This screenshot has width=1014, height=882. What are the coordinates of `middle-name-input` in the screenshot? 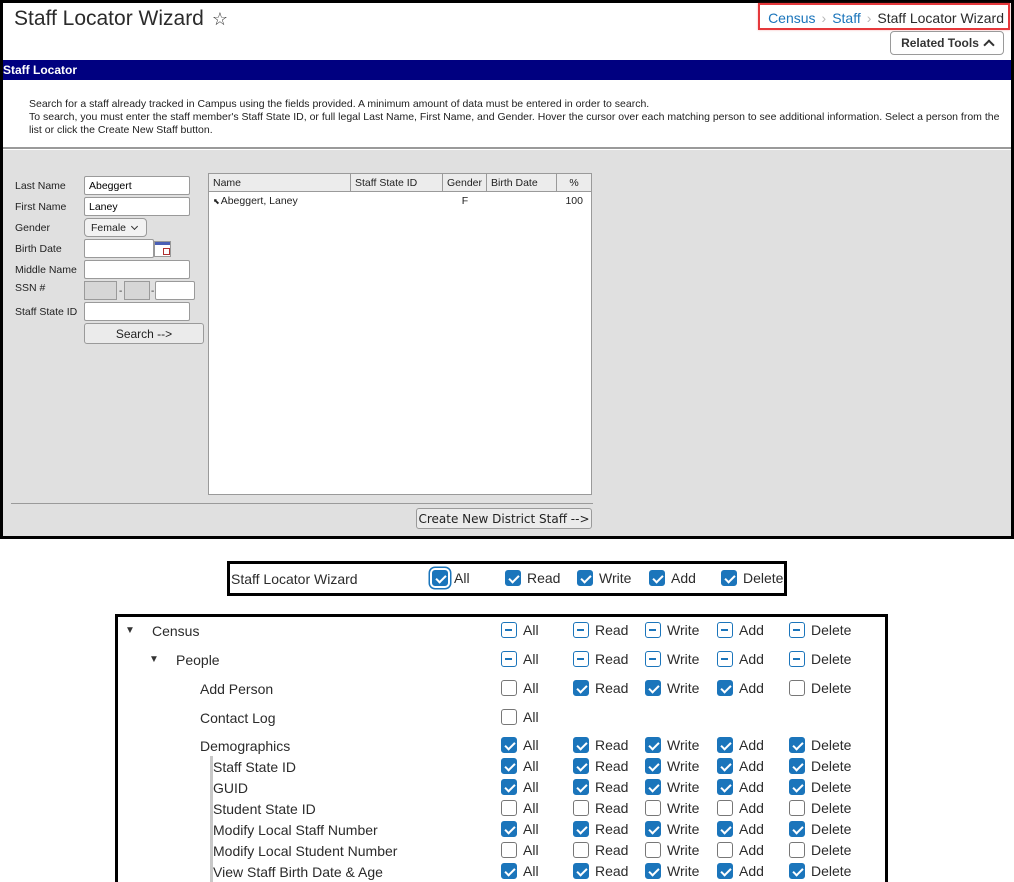 It's located at (137, 269).